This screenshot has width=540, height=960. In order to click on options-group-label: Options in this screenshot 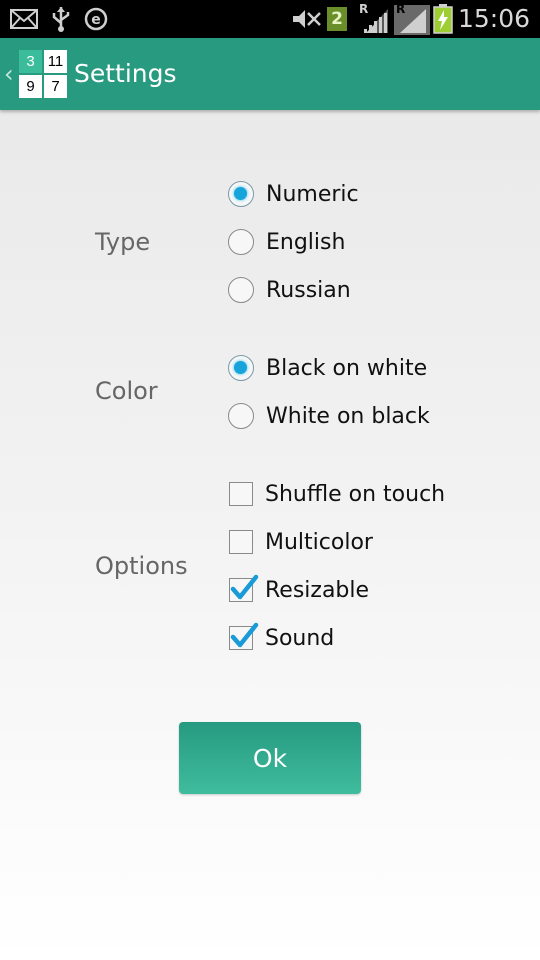, I will do `click(141, 566)`.